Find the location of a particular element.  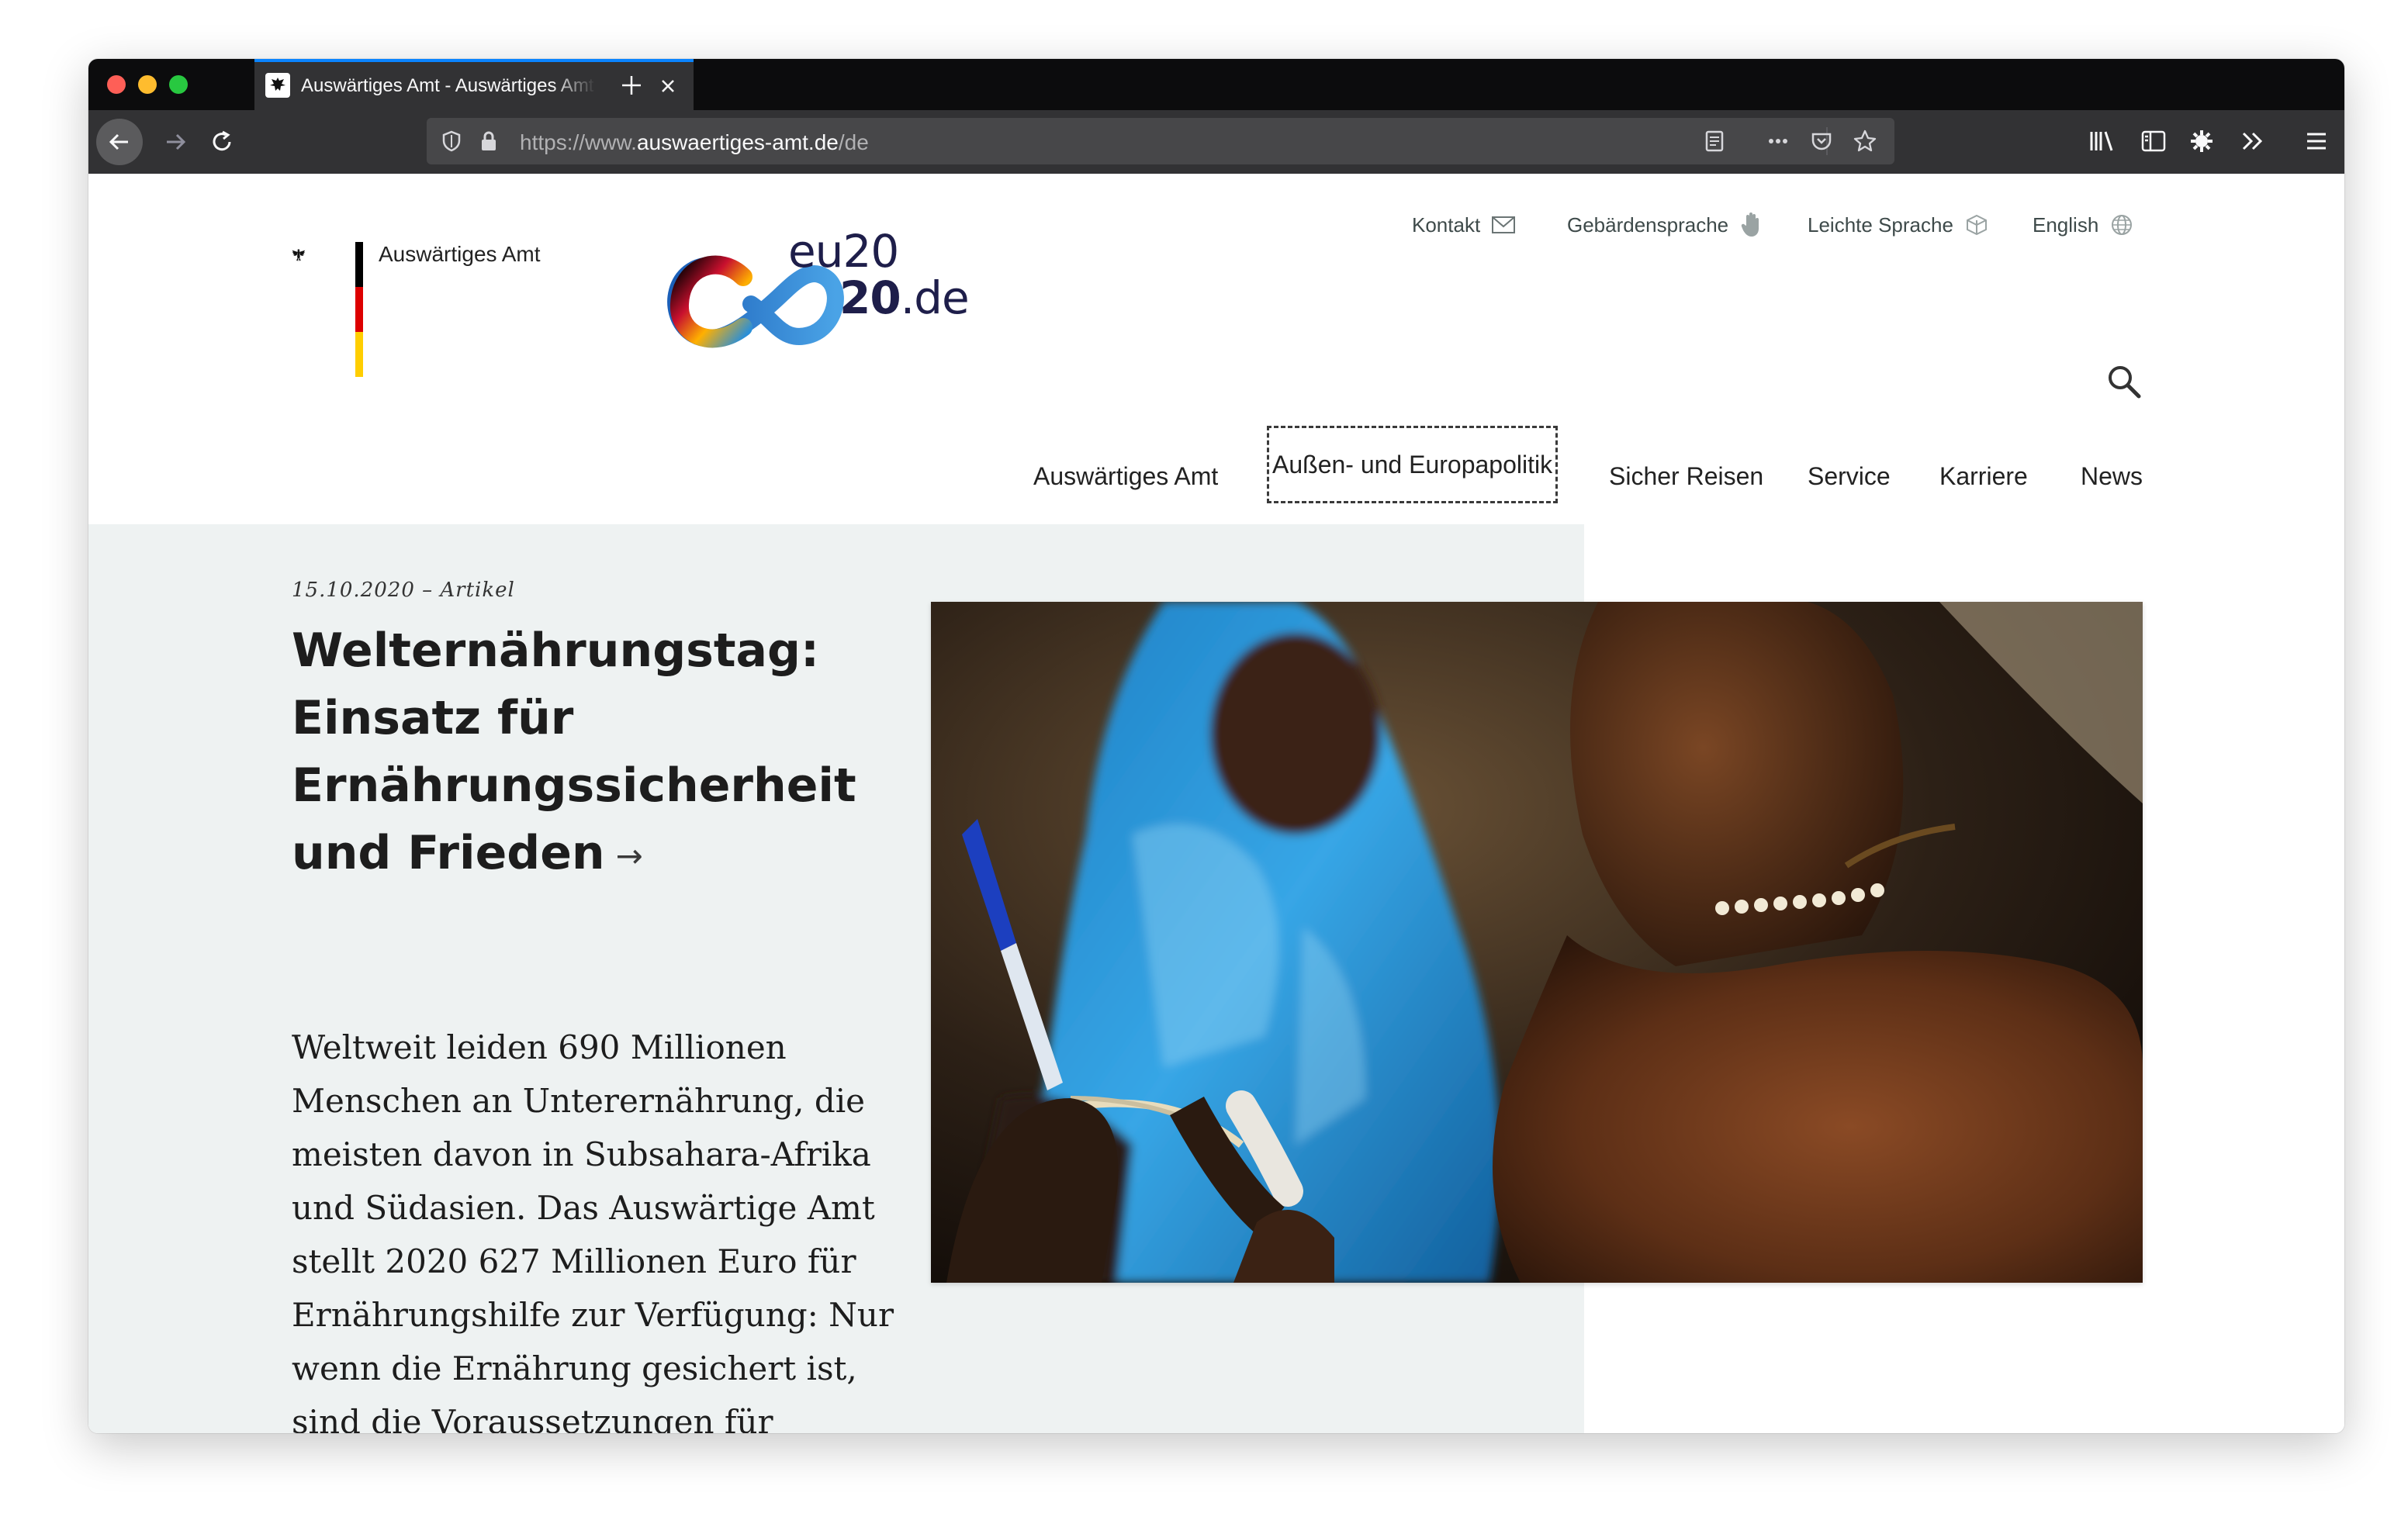

search-icon is located at coordinates (2124, 383).